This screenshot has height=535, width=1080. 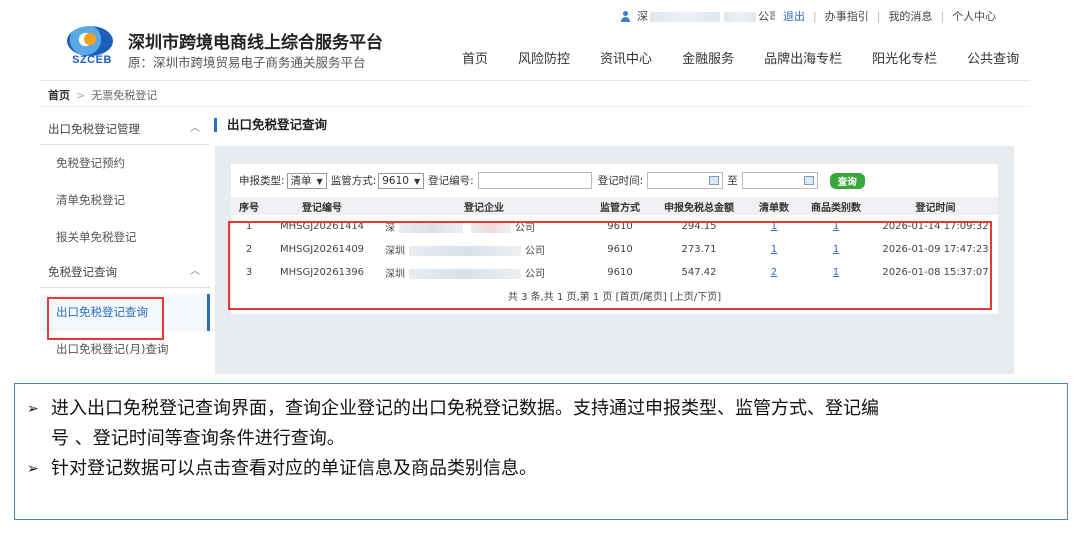 I want to click on column-header: 清单数, so click(x=774, y=206).